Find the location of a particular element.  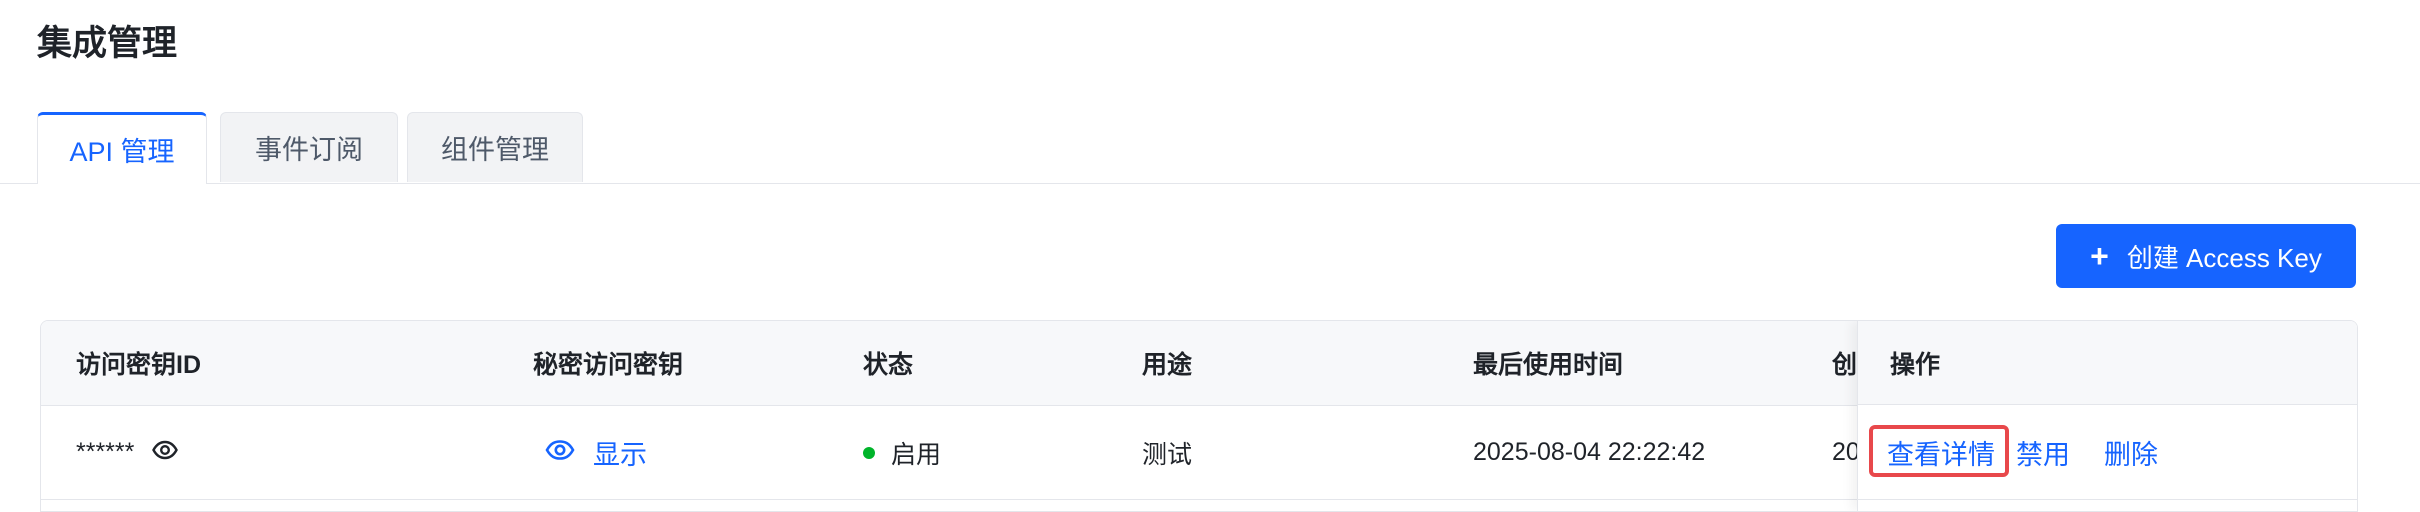

column-header-status: 状态 is located at coordinates (888, 365).